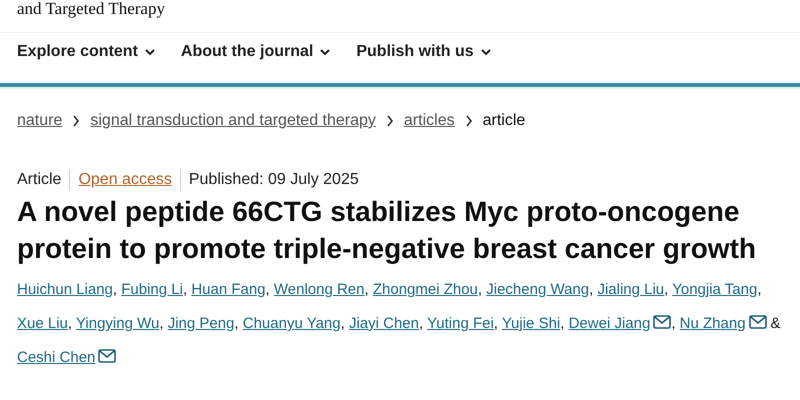 Image resolution: width=800 pixels, height=400 pixels. I want to click on author-link: Huichun Liang, so click(65, 289).